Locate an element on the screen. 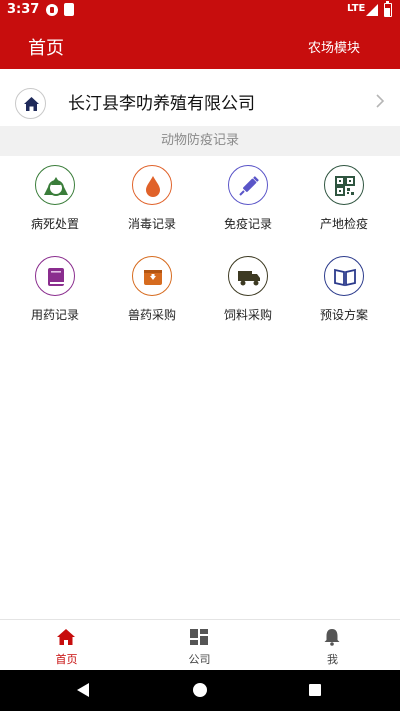  nav-item-home: 首页 is located at coordinates (66, 645).